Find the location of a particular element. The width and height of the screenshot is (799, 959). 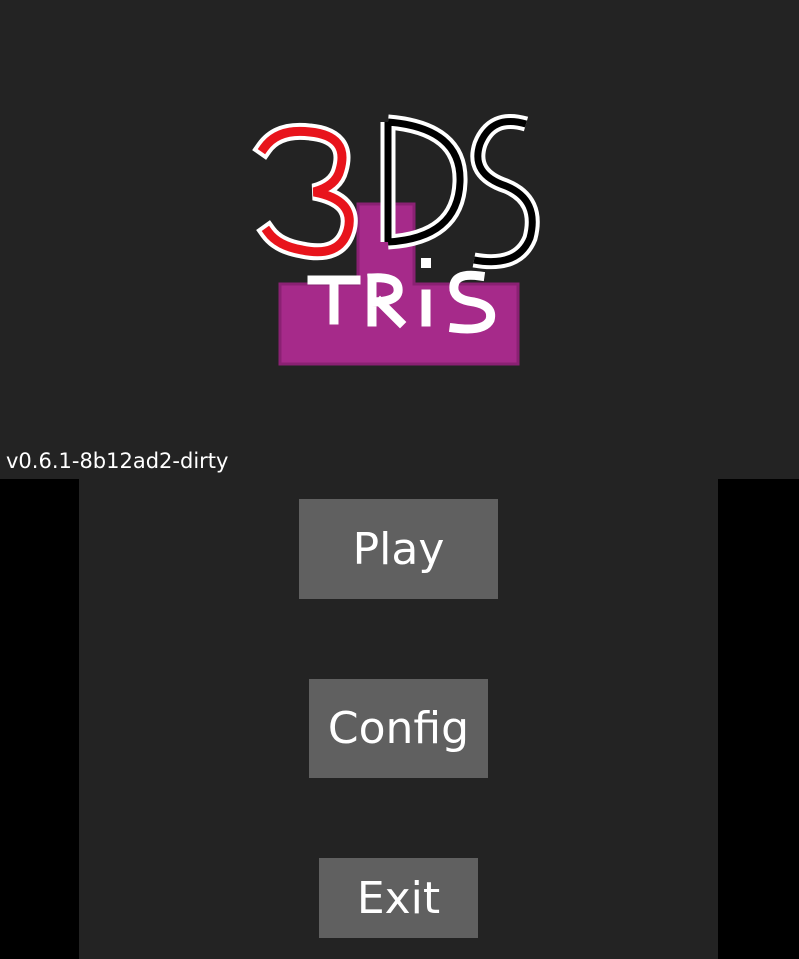

exit-button: Exit is located at coordinates (398, 898).